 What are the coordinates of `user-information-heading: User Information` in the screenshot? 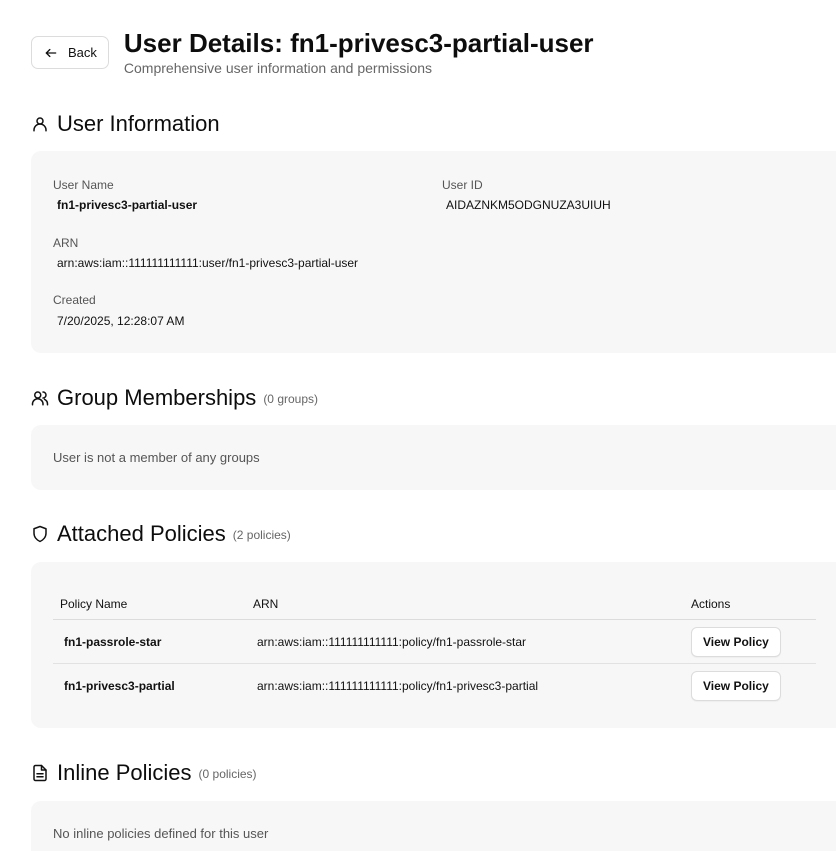 It's located at (125, 124).